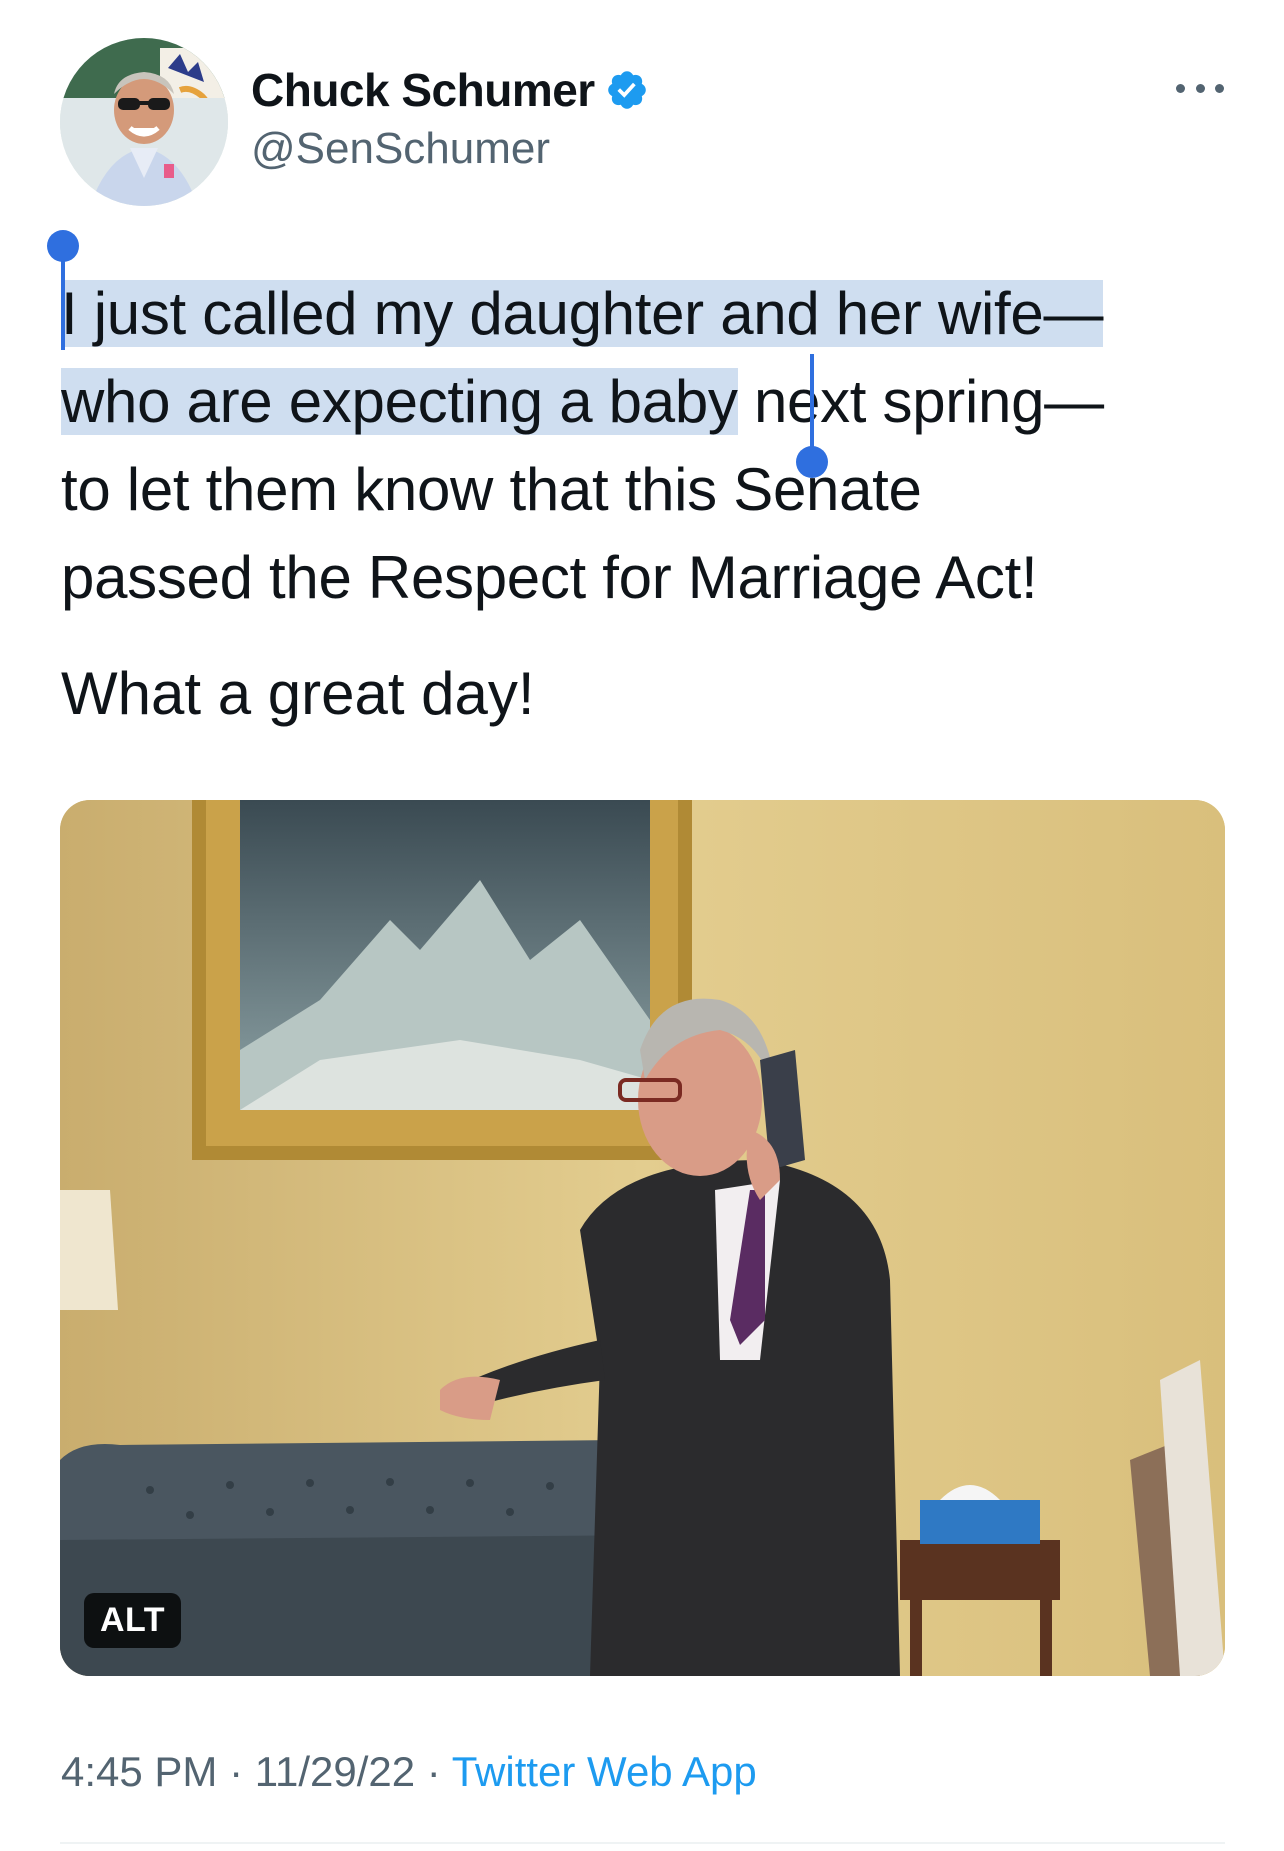 Image resolution: width=1284 pixels, height=1851 pixels. What do you see at coordinates (133, 1620) in the screenshot?
I see `alt-text-badge: ALT` at bounding box center [133, 1620].